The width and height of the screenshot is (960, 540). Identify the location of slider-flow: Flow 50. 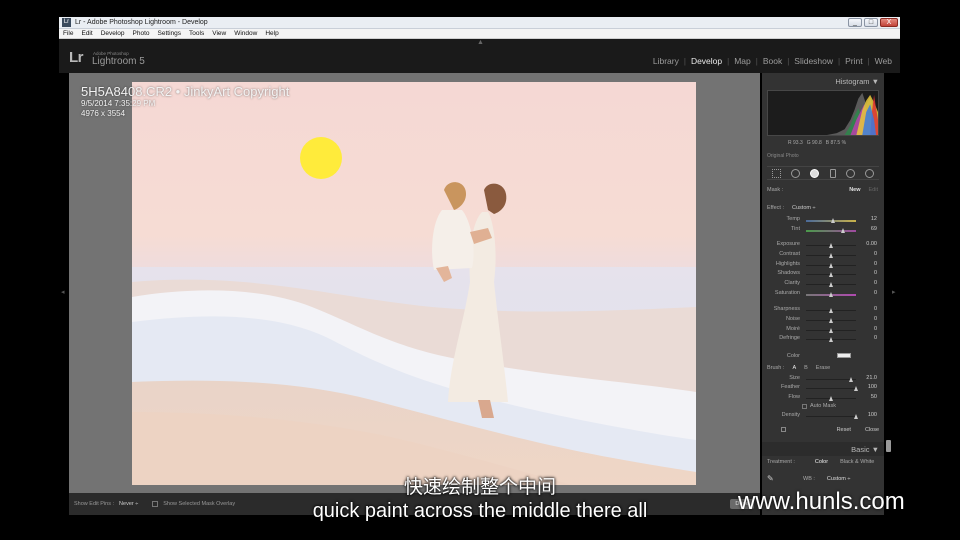
(822, 398).